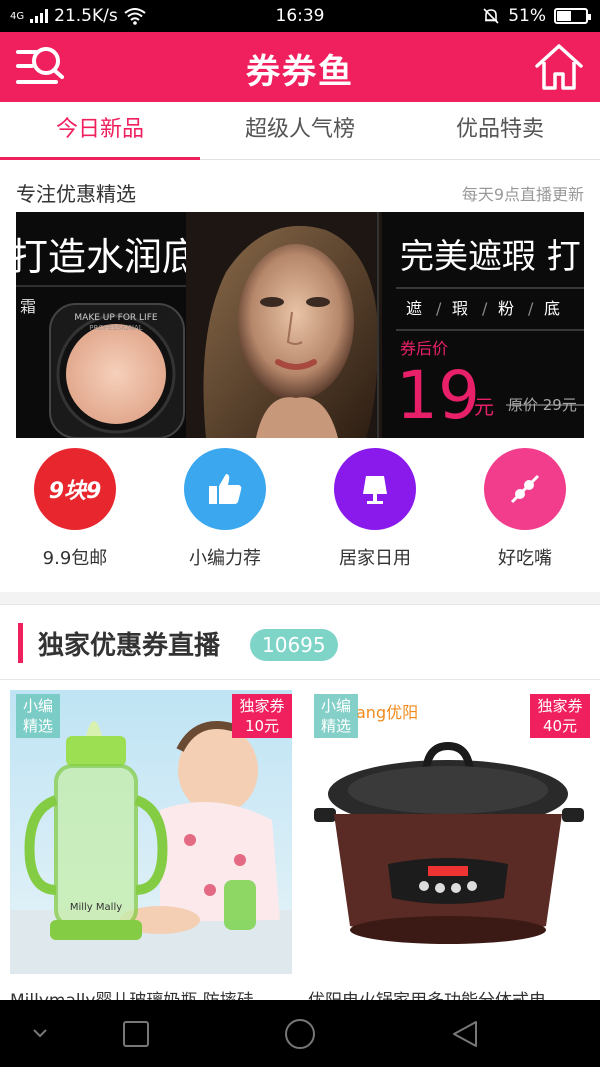 The width and height of the screenshot is (600, 1067). Describe the element at coordinates (552, 308) in the screenshot. I see `banner-tag: 底` at that location.